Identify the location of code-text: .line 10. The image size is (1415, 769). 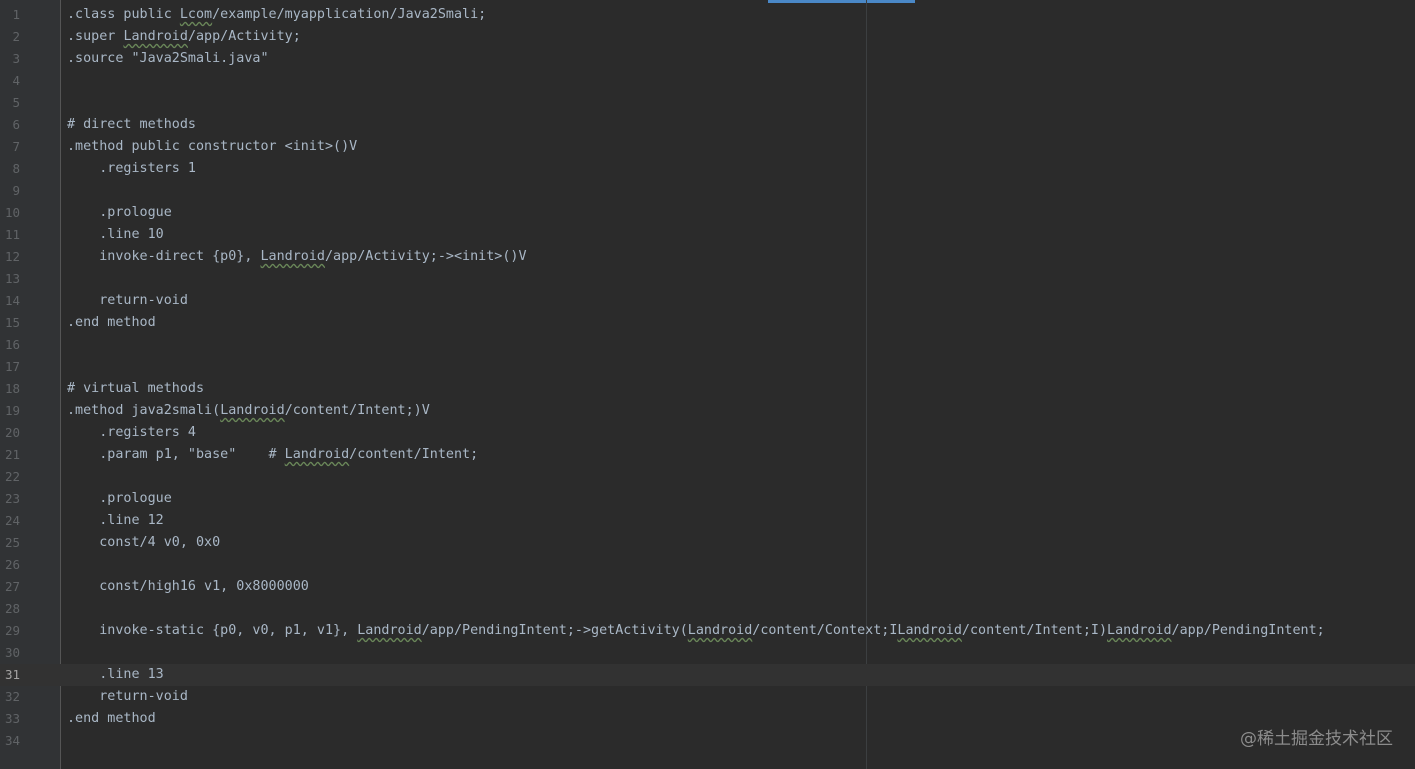
(115, 234).